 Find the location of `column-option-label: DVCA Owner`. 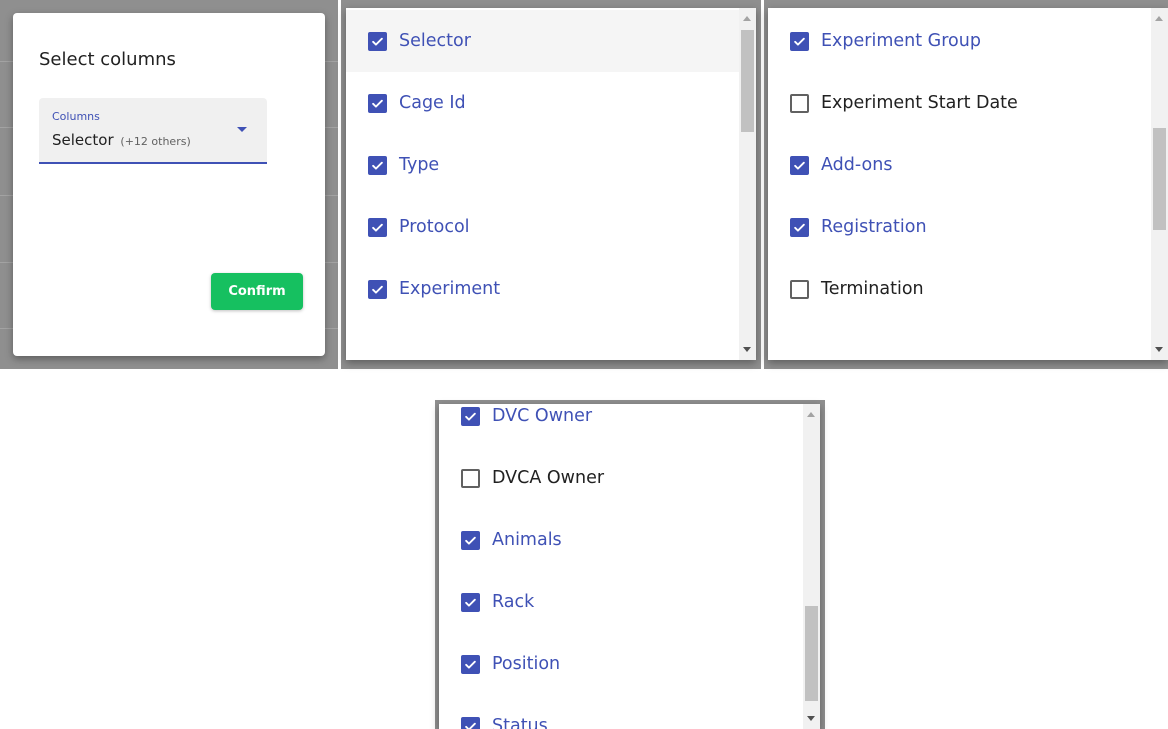

column-option-label: DVCA Owner is located at coordinates (548, 478).